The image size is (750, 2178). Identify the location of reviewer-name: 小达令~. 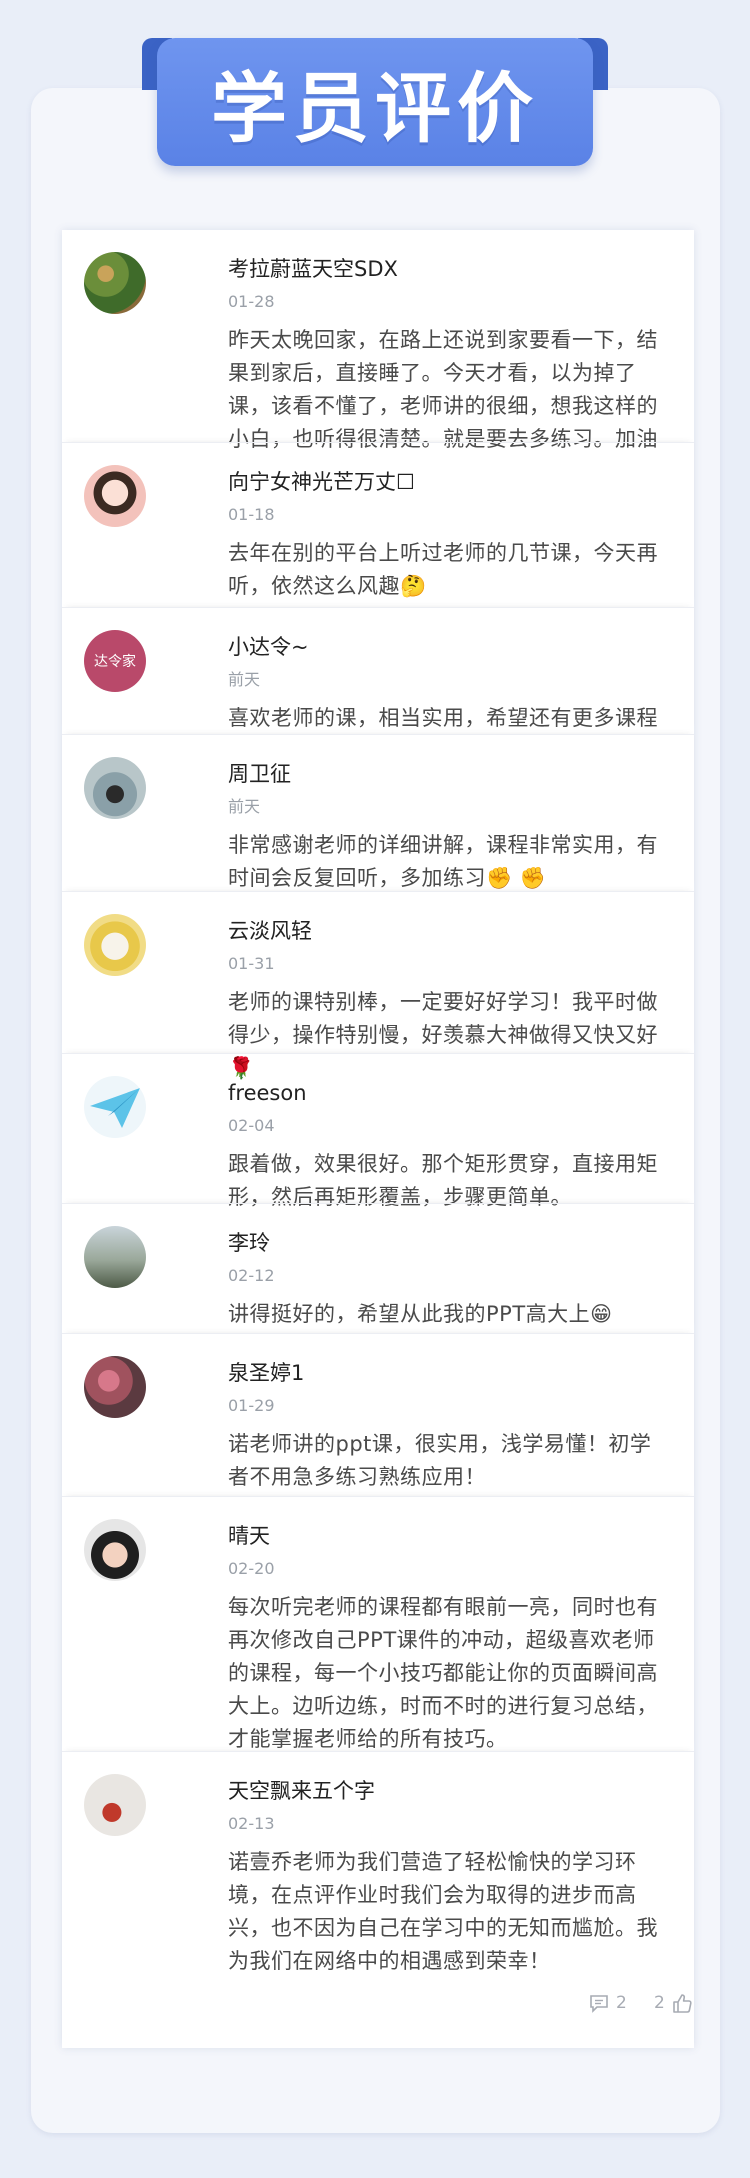
(449, 646).